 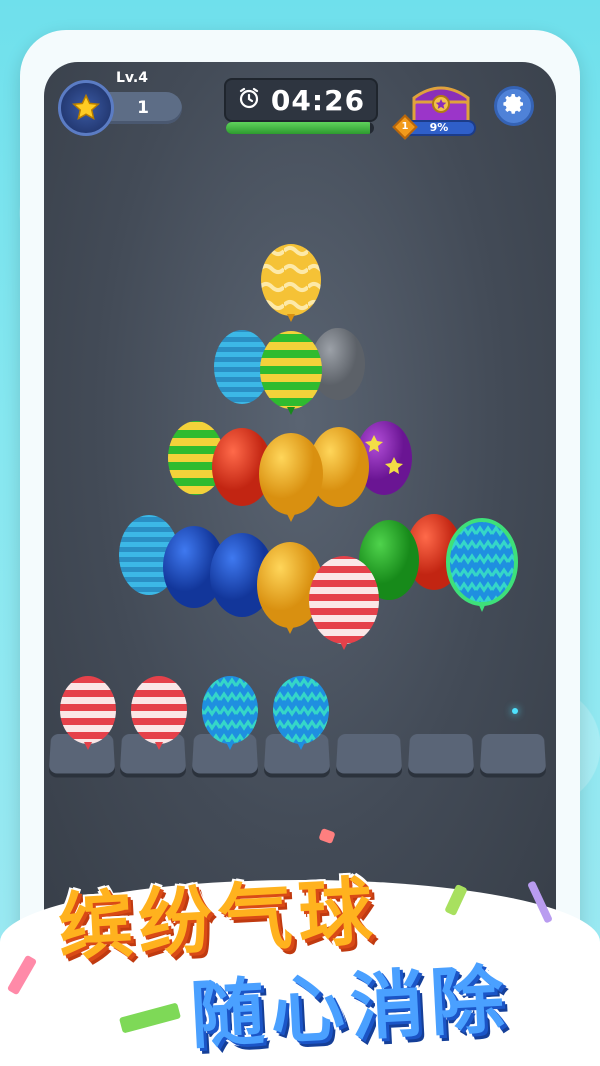 What do you see at coordinates (350, 1008) in the screenshot?
I see `banner-title-line2: 随心消除` at bounding box center [350, 1008].